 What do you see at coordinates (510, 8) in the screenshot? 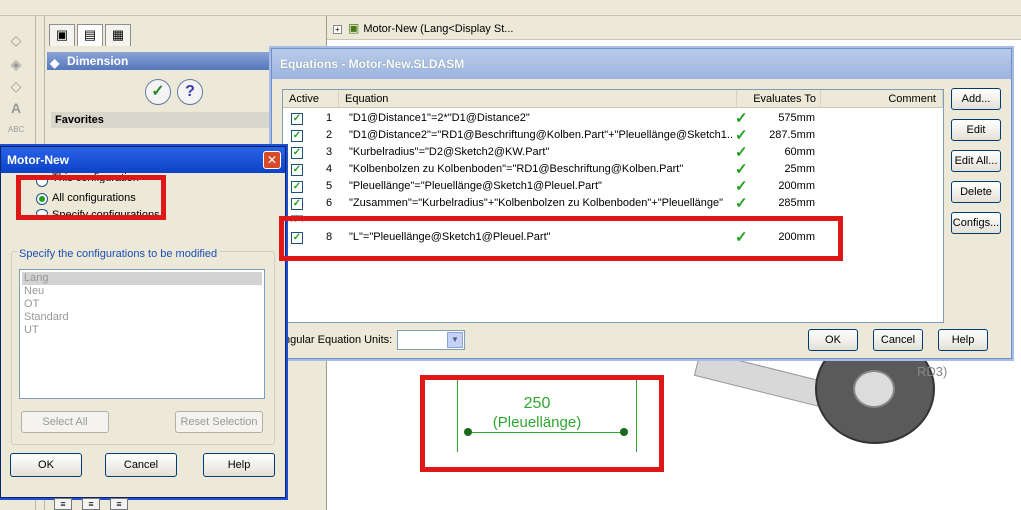
I see `top-toolbar-strip` at bounding box center [510, 8].